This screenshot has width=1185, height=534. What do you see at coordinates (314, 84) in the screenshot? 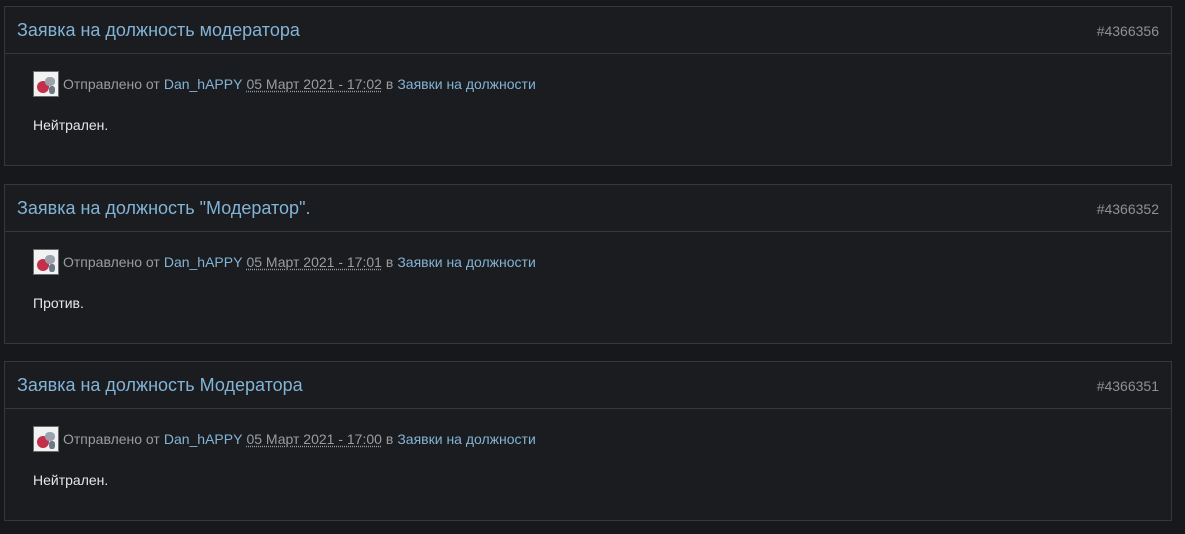
I see `post-date: 05 Март 2021 - 17:02` at bounding box center [314, 84].